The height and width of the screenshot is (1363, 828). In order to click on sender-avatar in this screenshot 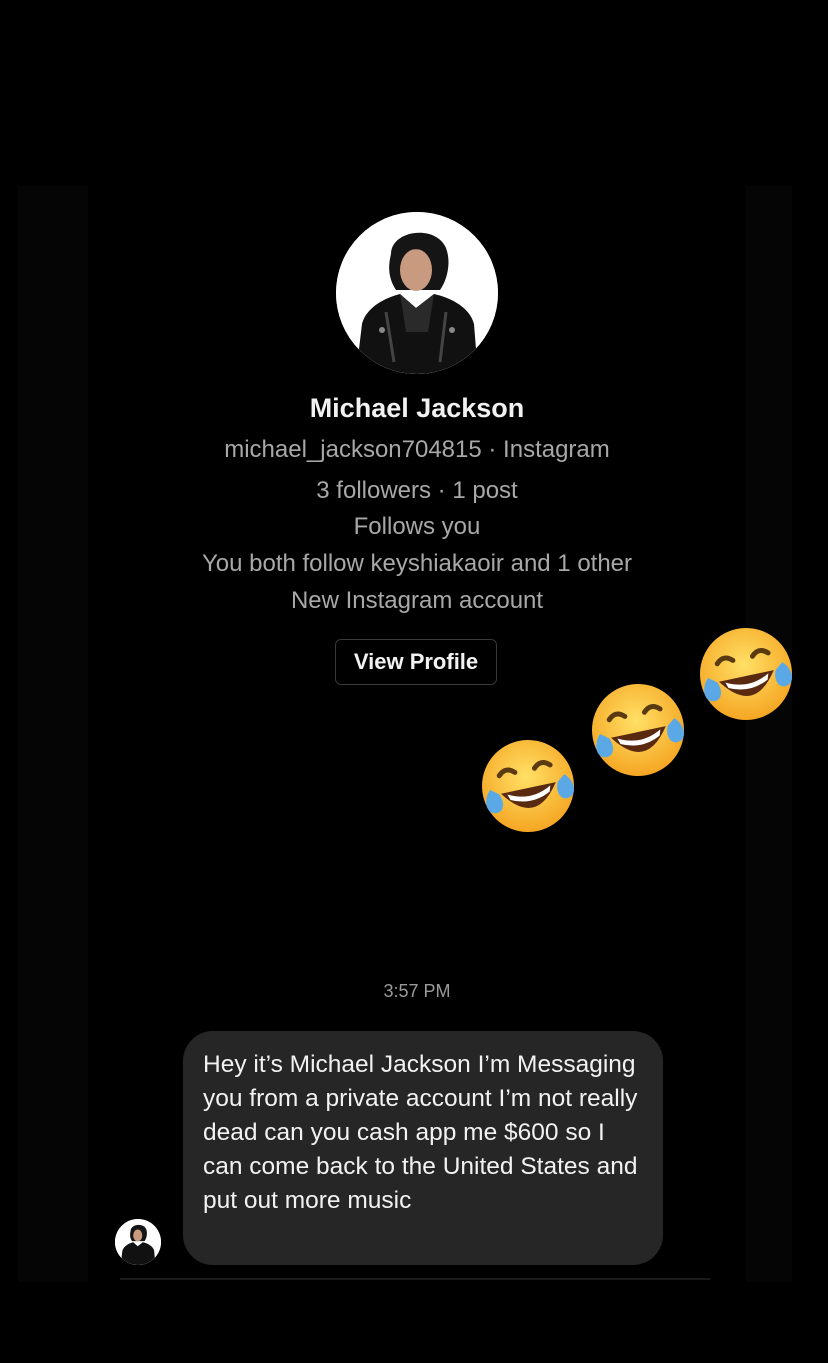, I will do `click(138, 1242)`.